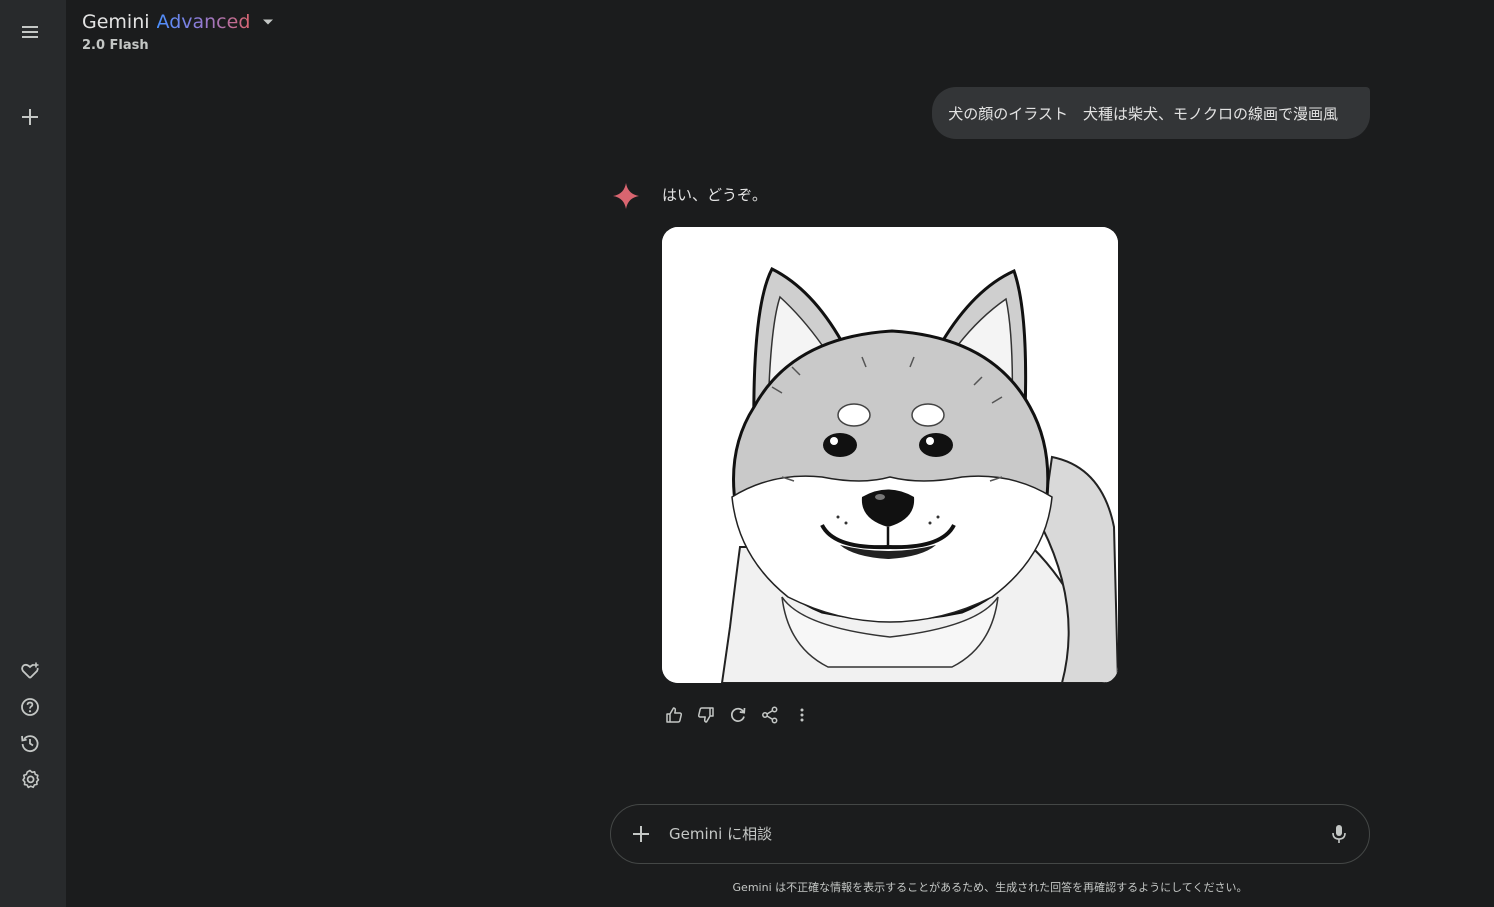 The width and height of the screenshot is (1494, 907). What do you see at coordinates (626, 196) in the screenshot?
I see `gemini-sparkle-icon` at bounding box center [626, 196].